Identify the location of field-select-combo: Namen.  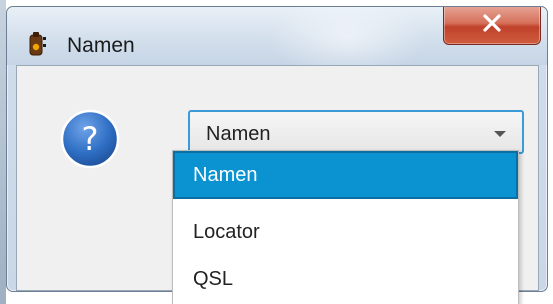
(356, 132).